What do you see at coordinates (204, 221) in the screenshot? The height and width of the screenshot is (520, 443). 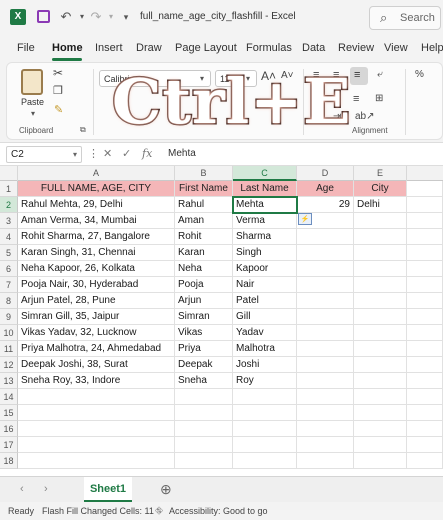 I see `table-cell: Aman` at bounding box center [204, 221].